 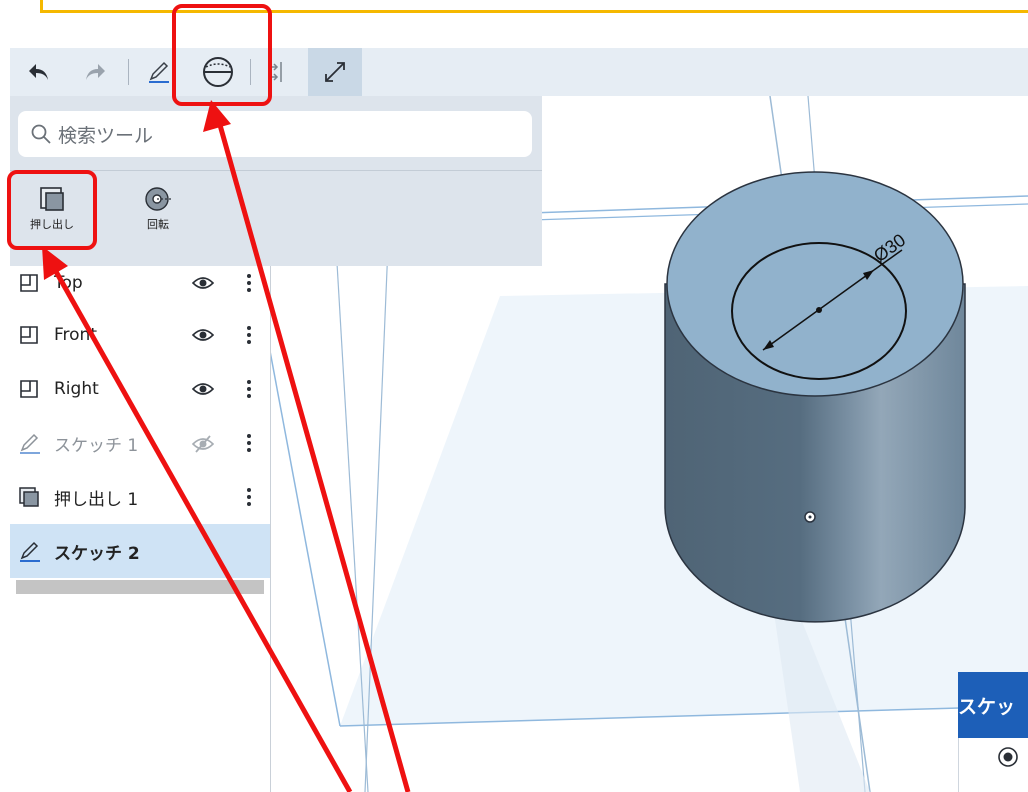 I want to click on feature-row-sketch-1: スケッチ 1, so click(x=140, y=443).